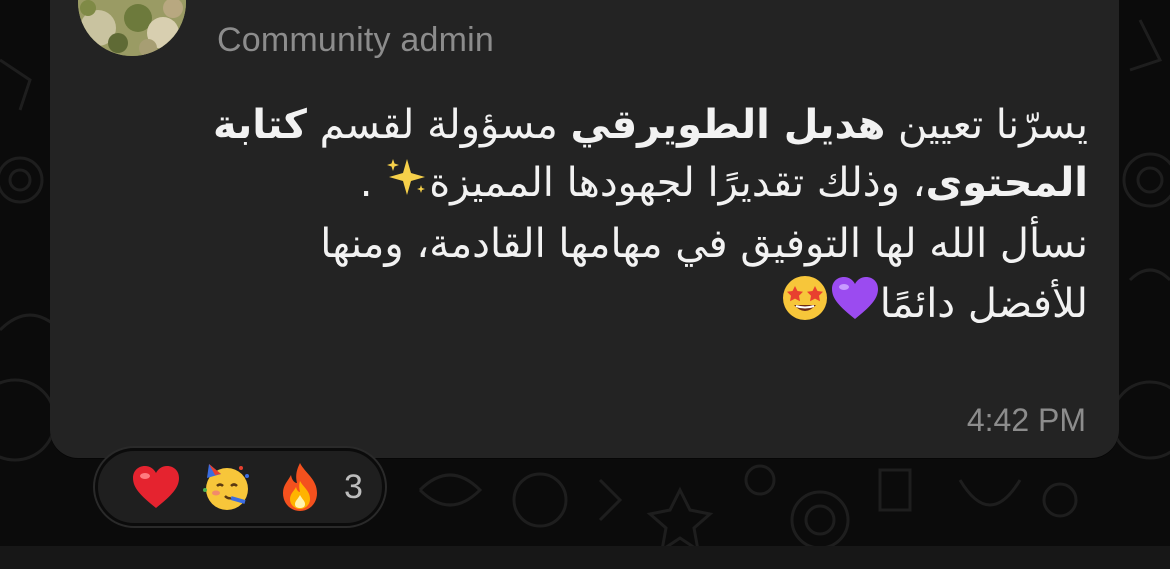 This screenshot has width=1170, height=569. I want to click on reaction-heart, so click(156, 487).